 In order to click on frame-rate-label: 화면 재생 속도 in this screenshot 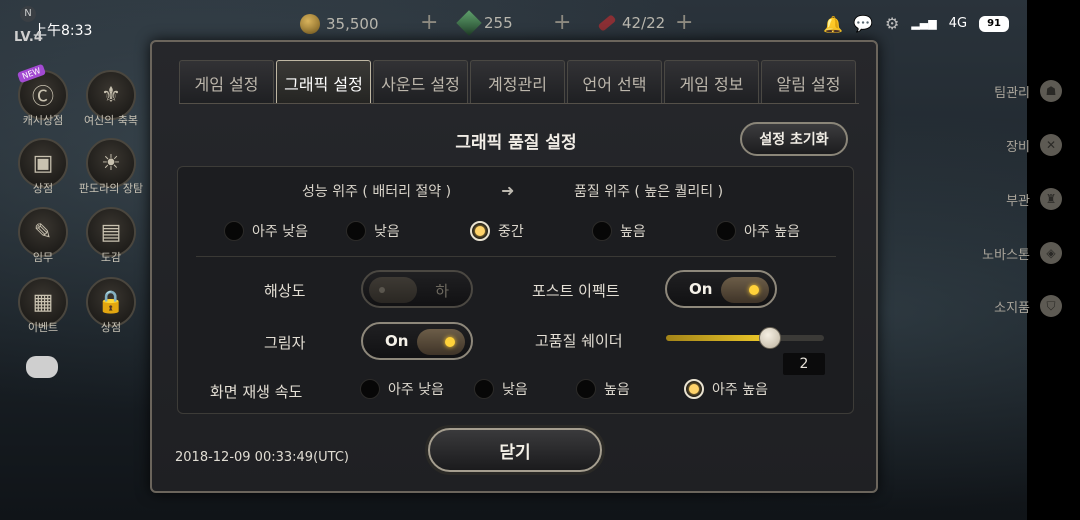, I will do `click(256, 392)`.